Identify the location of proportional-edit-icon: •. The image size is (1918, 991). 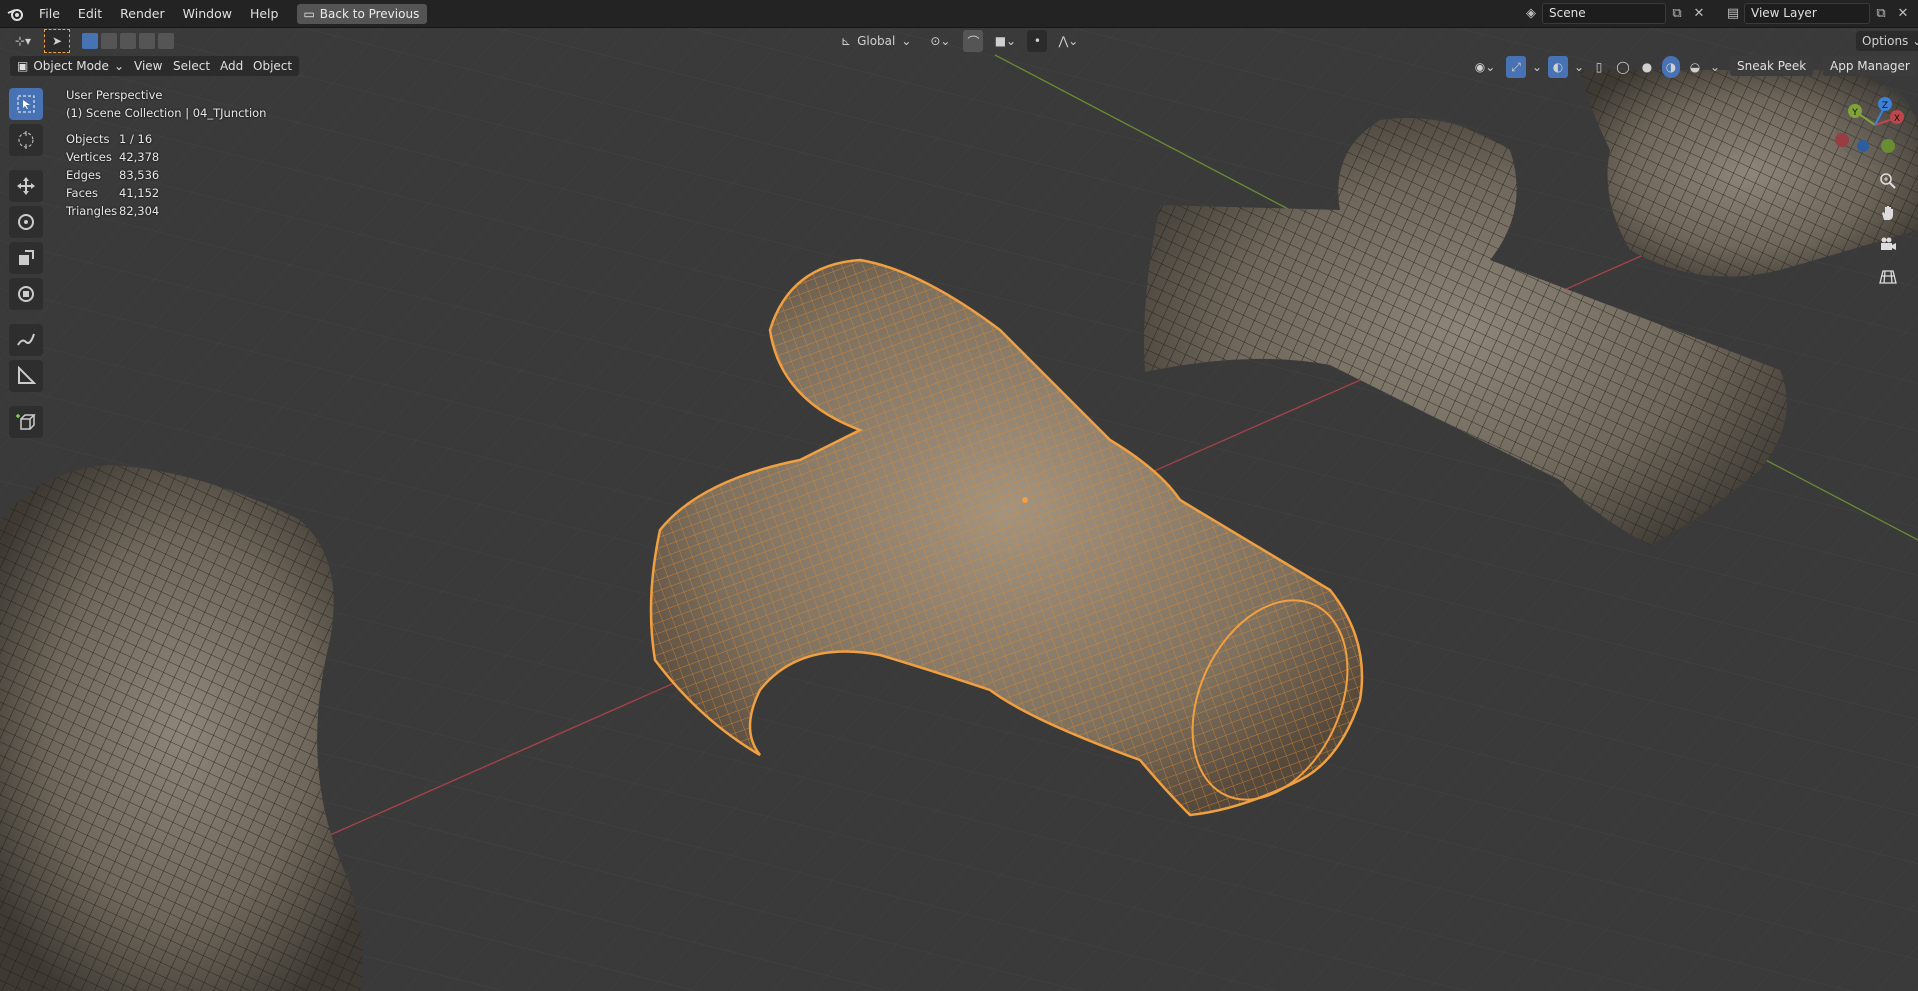
(1037, 41).